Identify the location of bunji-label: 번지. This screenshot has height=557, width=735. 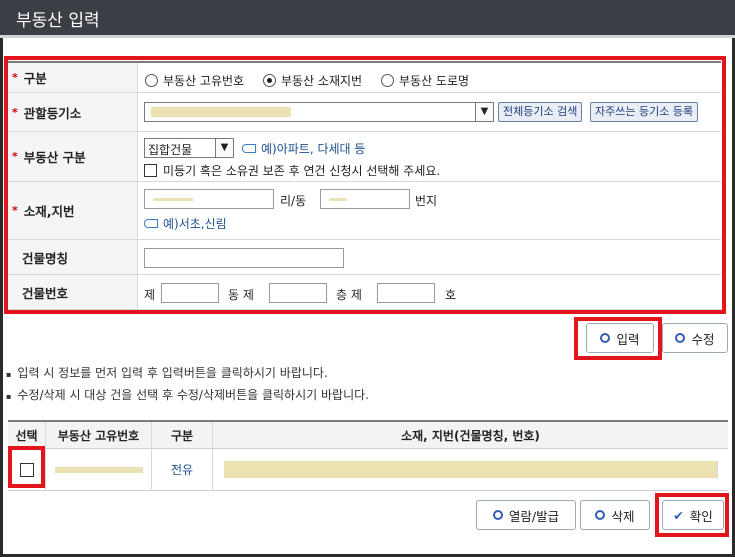
(426, 201).